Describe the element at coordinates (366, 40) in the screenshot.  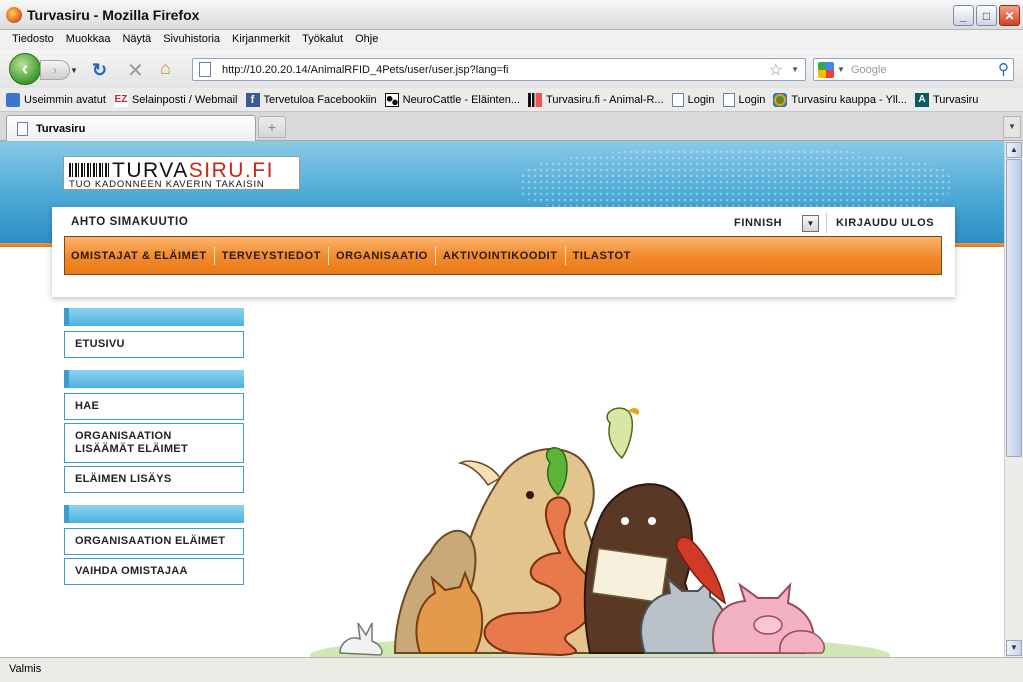
I see `menu-ohje: Ohje` at that location.